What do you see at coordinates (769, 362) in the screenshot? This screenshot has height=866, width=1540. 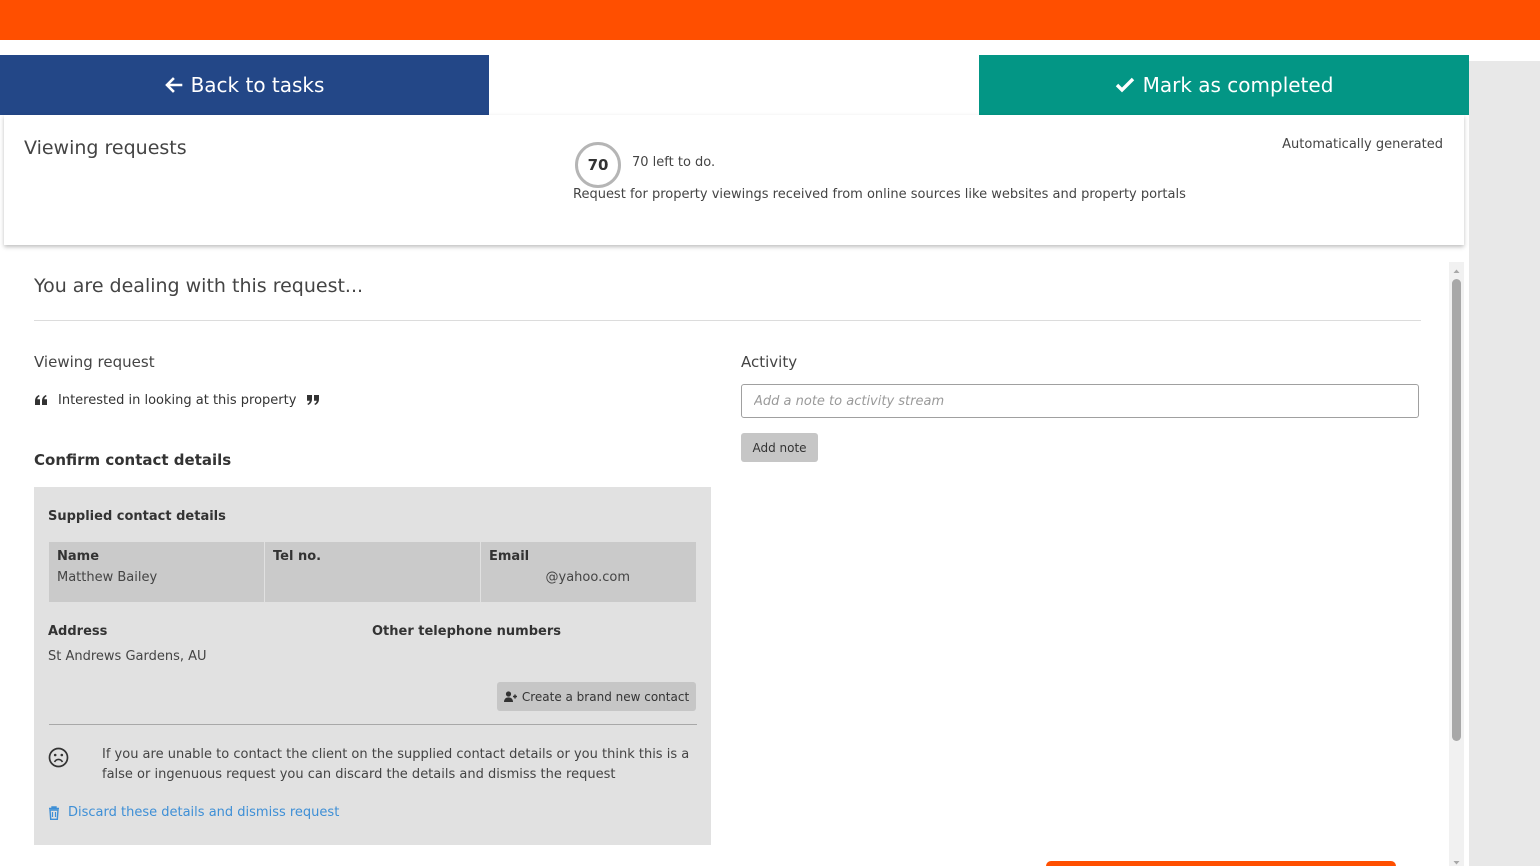 I see `activity-label: Activity` at bounding box center [769, 362].